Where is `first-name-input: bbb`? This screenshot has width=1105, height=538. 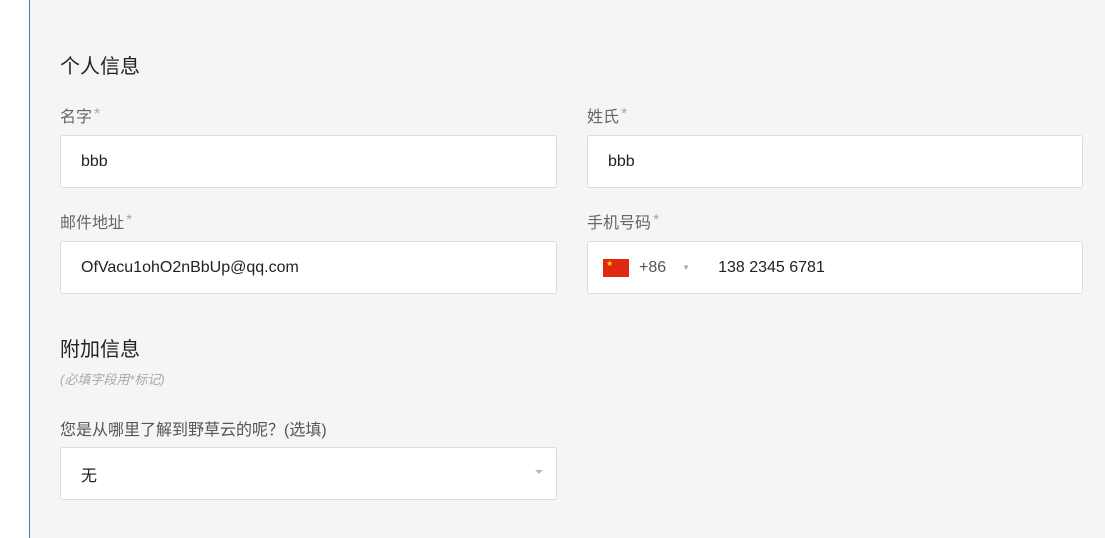
first-name-input: bbb is located at coordinates (308, 161).